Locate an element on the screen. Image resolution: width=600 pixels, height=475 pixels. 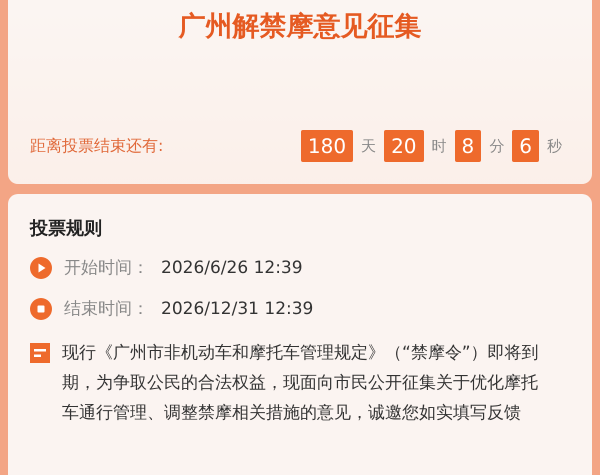
countdown-value: 6 is located at coordinates (525, 146).